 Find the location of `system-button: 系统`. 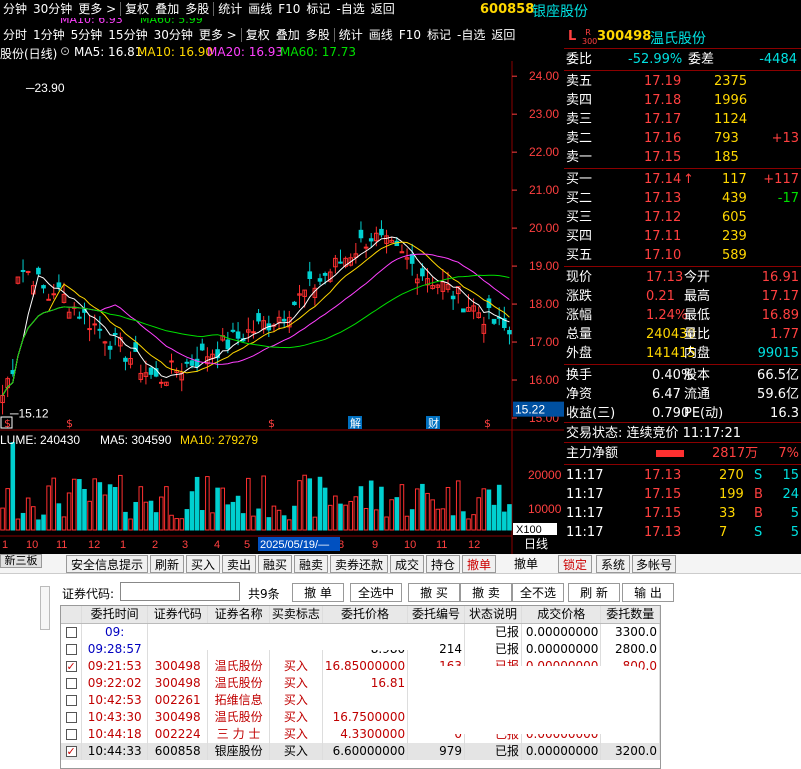

system-button: 系统 is located at coordinates (613, 564).